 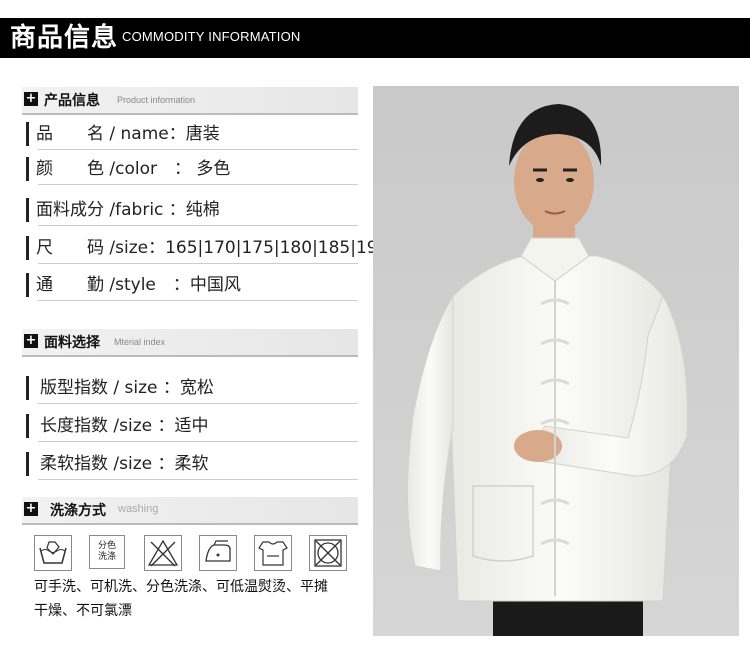 What do you see at coordinates (106, 546) in the screenshot?
I see `separate-wash-label-1: 分色` at bounding box center [106, 546].